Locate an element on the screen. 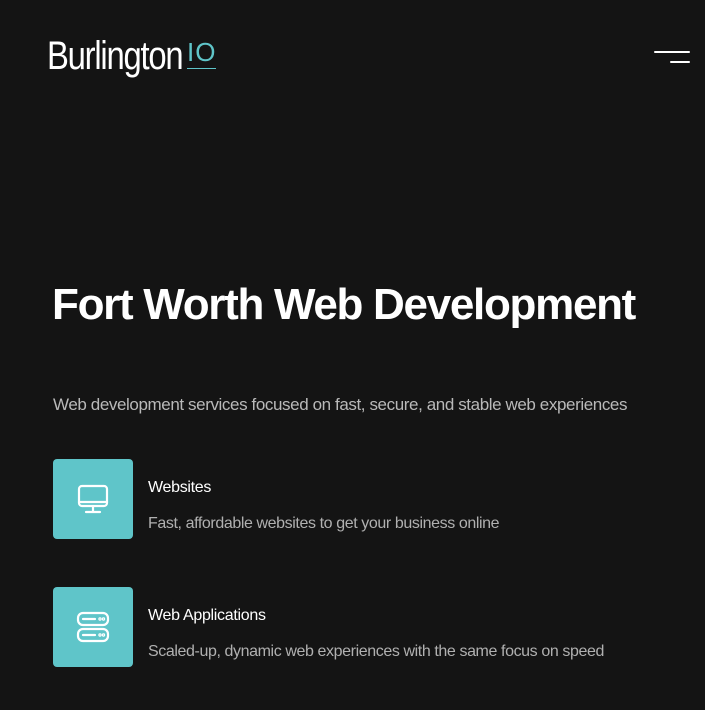  menu-bar-bottom is located at coordinates (680, 62).